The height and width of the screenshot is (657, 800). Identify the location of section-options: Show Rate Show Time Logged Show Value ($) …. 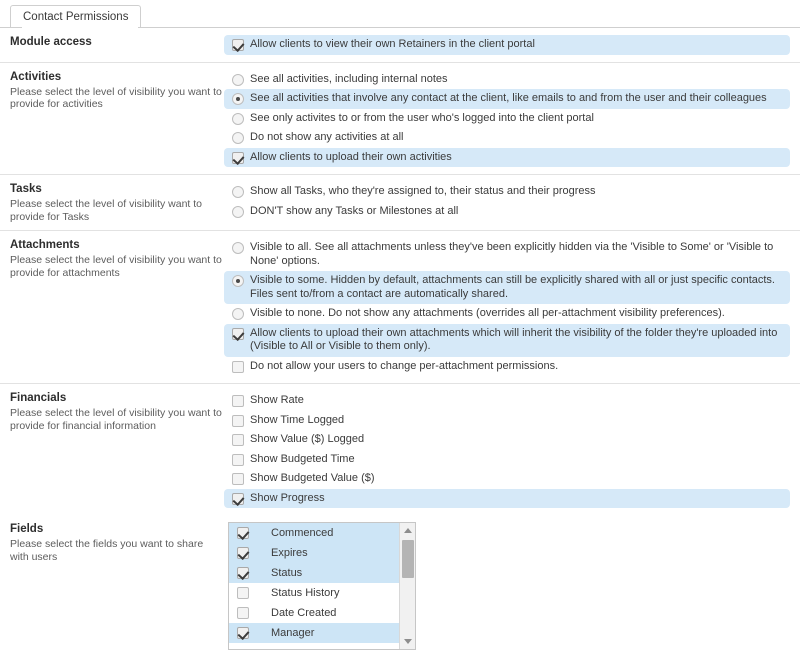
(512, 449).